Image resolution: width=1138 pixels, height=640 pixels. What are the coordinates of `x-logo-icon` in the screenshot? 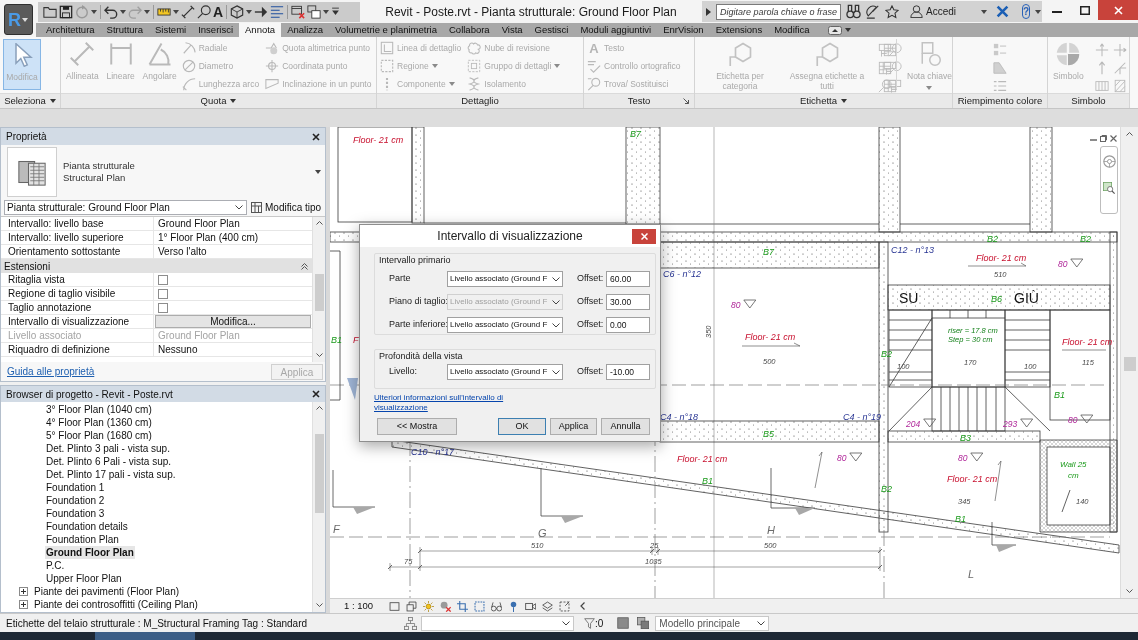 It's located at (1002, 11).